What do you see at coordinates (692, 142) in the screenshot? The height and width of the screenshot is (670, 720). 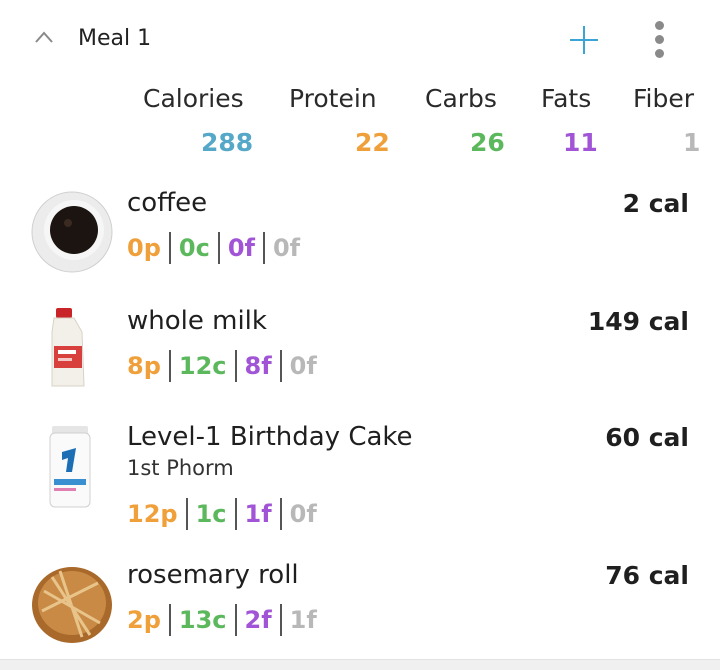 I see `total-fiber: 1` at bounding box center [692, 142].